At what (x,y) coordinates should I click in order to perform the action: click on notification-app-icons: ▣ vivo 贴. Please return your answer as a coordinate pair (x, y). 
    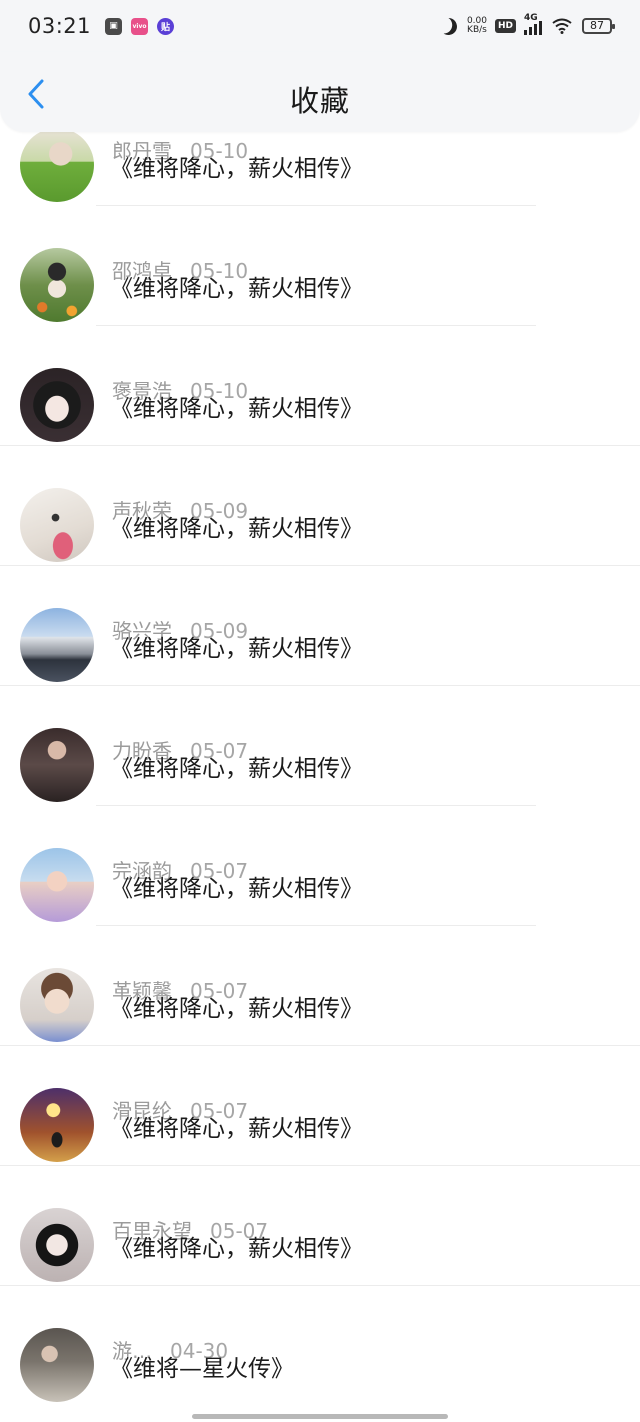
    Looking at the image, I should click on (144, 26).